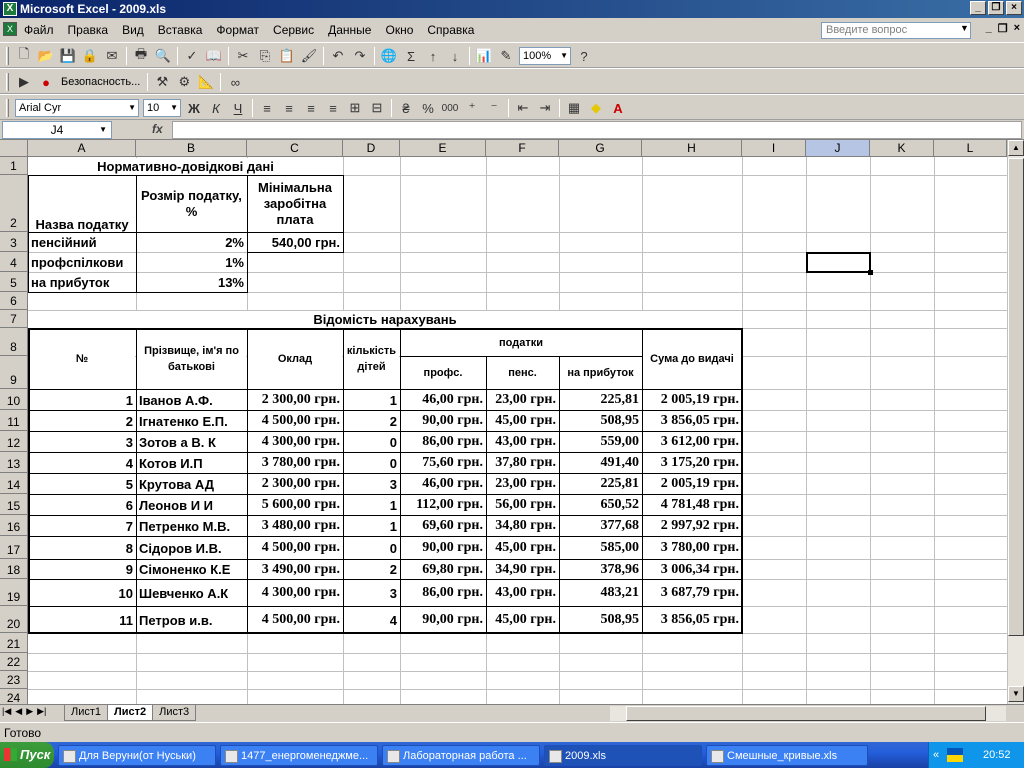  What do you see at coordinates (82, 204) in the screenshot?
I see `reference-header: Назва податку` at bounding box center [82, 204].